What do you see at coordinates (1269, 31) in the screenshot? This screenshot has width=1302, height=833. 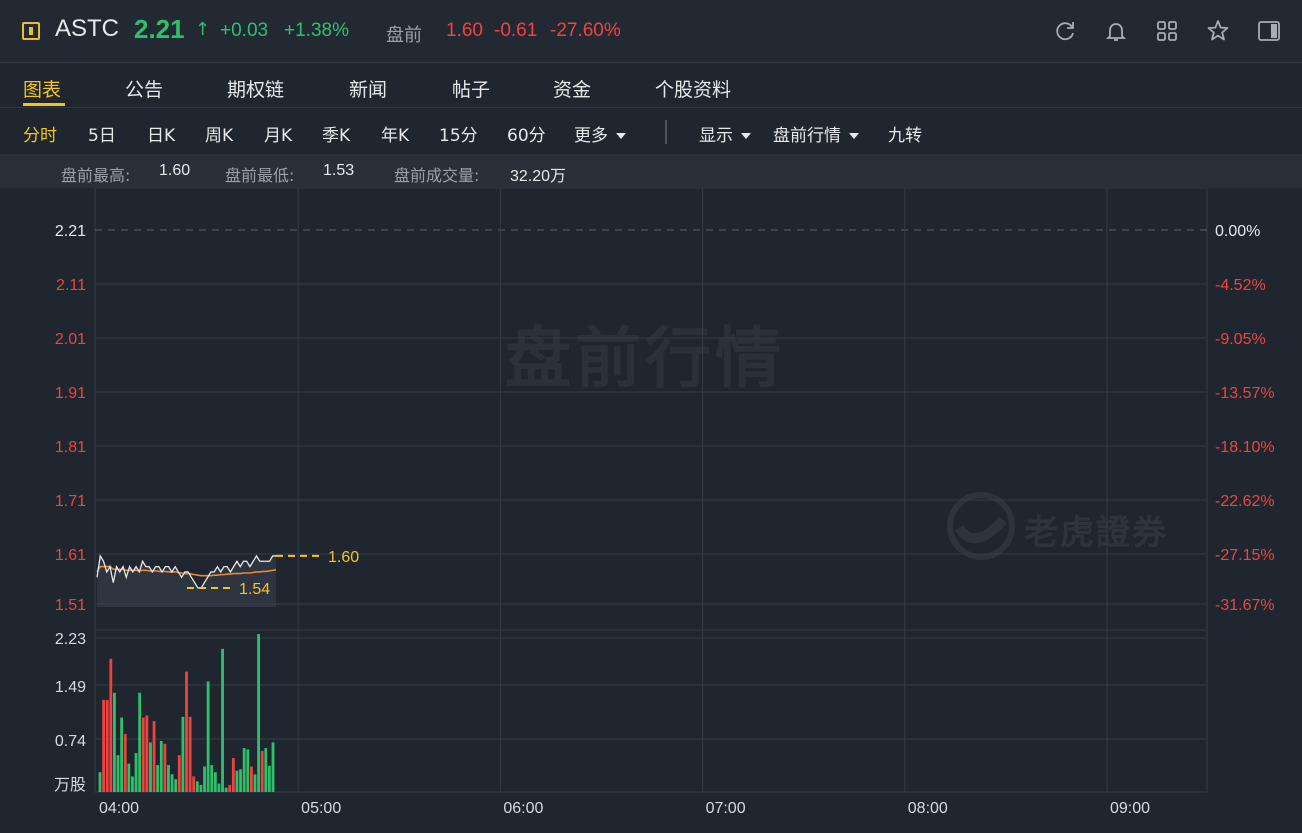 I see `sidebar-toggle-icon` at bounding box center [1269, 31].